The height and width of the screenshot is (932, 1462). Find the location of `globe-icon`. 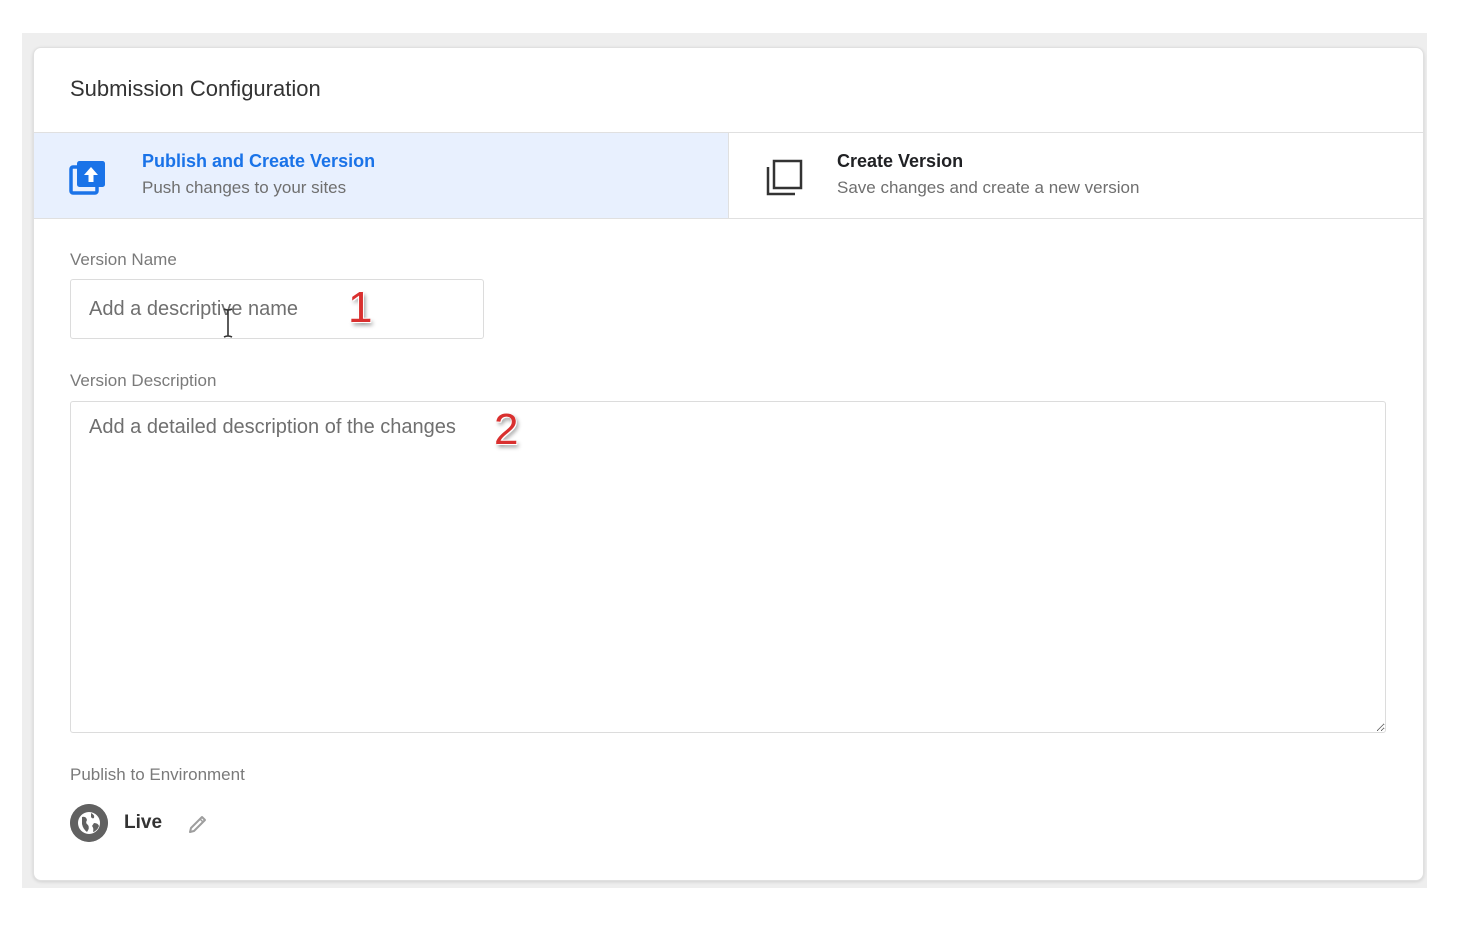

globe-icon is located at coordinates (89, 823).